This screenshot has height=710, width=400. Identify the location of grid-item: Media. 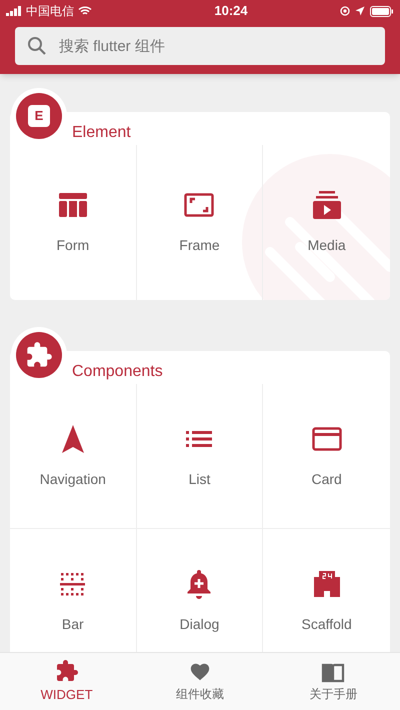
(326, 222).